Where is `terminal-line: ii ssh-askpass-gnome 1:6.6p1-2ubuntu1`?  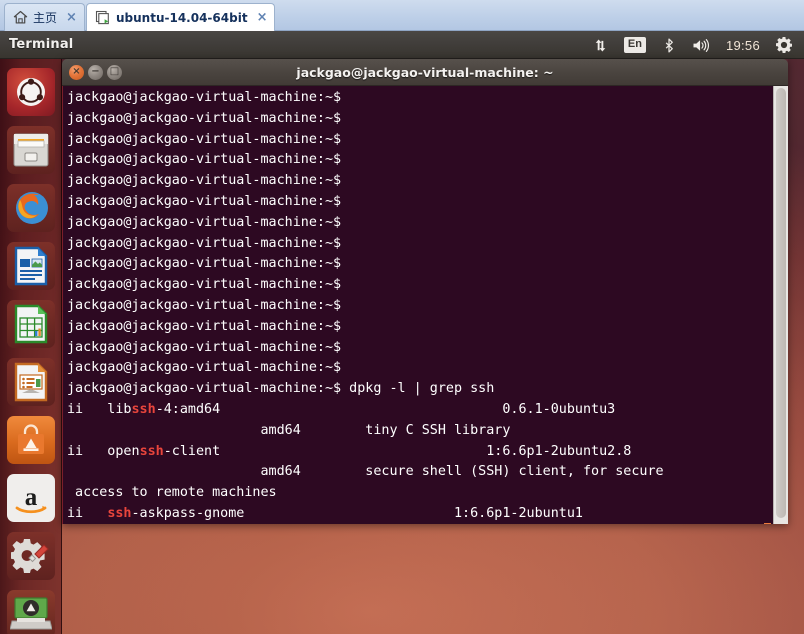
terminal-line: ii ssh-askpass-gnome 1:6.6p1-2ubuntu1 is located at coordinates (419, 514).